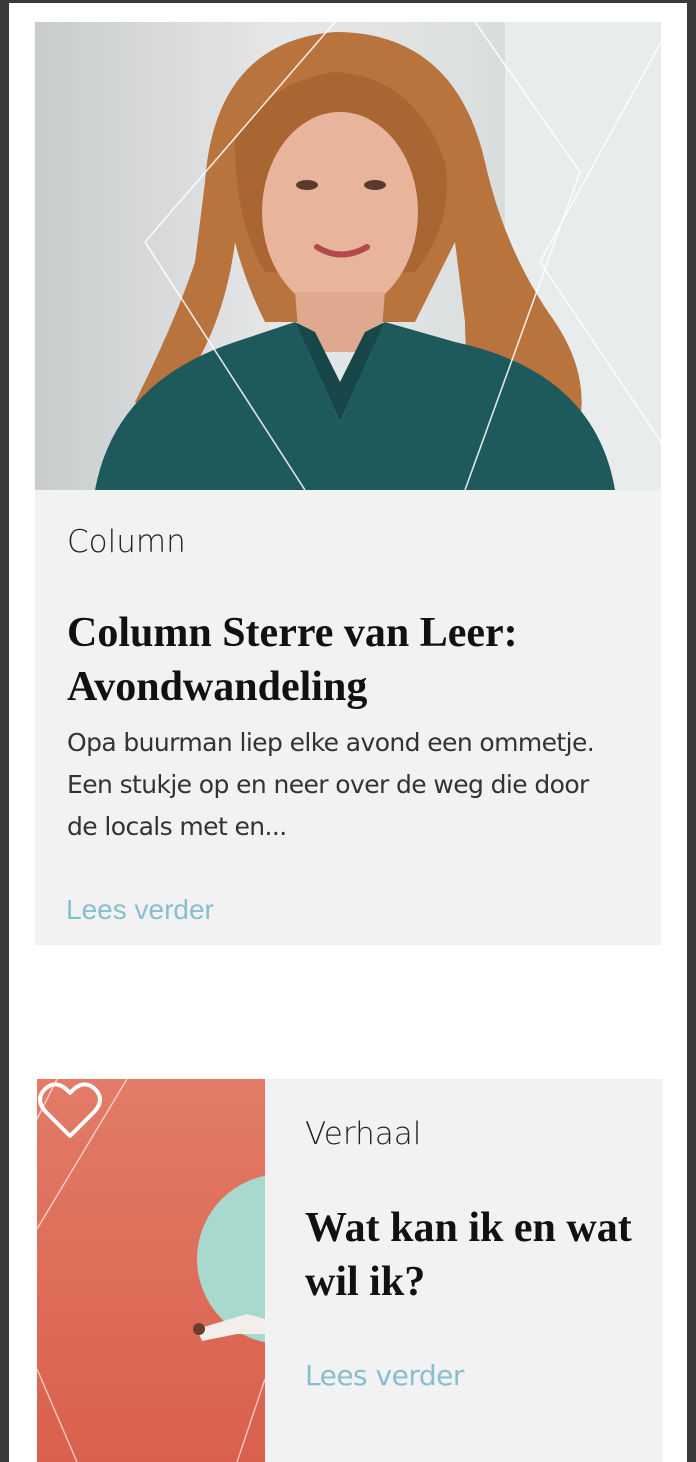 This screenshot has height=1462, width=696. I want to click on article-category: Verhaal, so click(363, 1134).